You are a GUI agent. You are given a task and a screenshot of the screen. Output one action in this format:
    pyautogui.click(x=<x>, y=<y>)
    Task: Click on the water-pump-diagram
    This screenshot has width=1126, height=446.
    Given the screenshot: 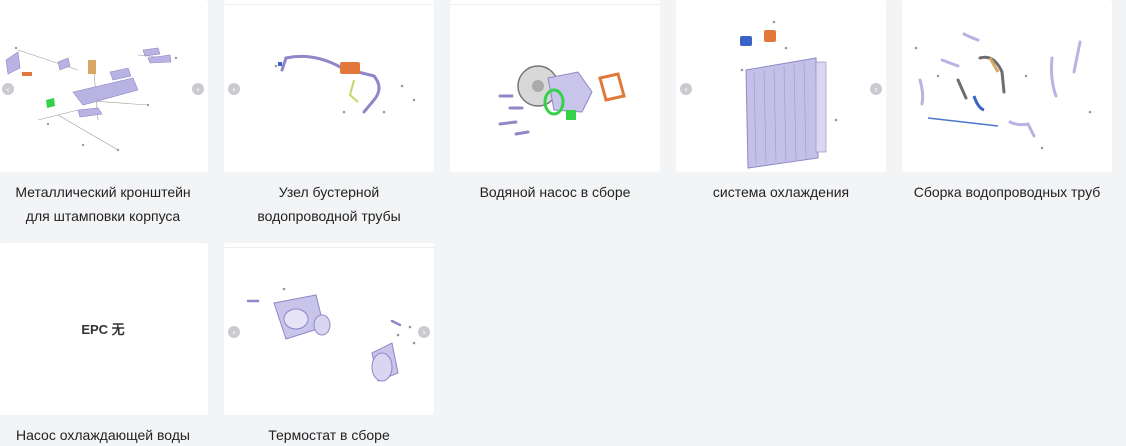 What is the action you would take?
    pyautogui.click(x=562, y=100)
    